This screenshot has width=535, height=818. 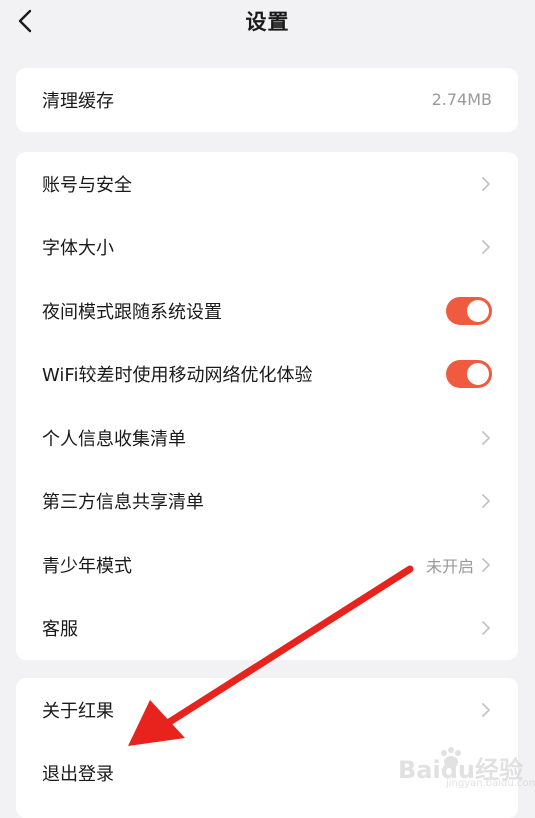 I want to click on cache-size: 2.74MB, so click(x=461, y=100).